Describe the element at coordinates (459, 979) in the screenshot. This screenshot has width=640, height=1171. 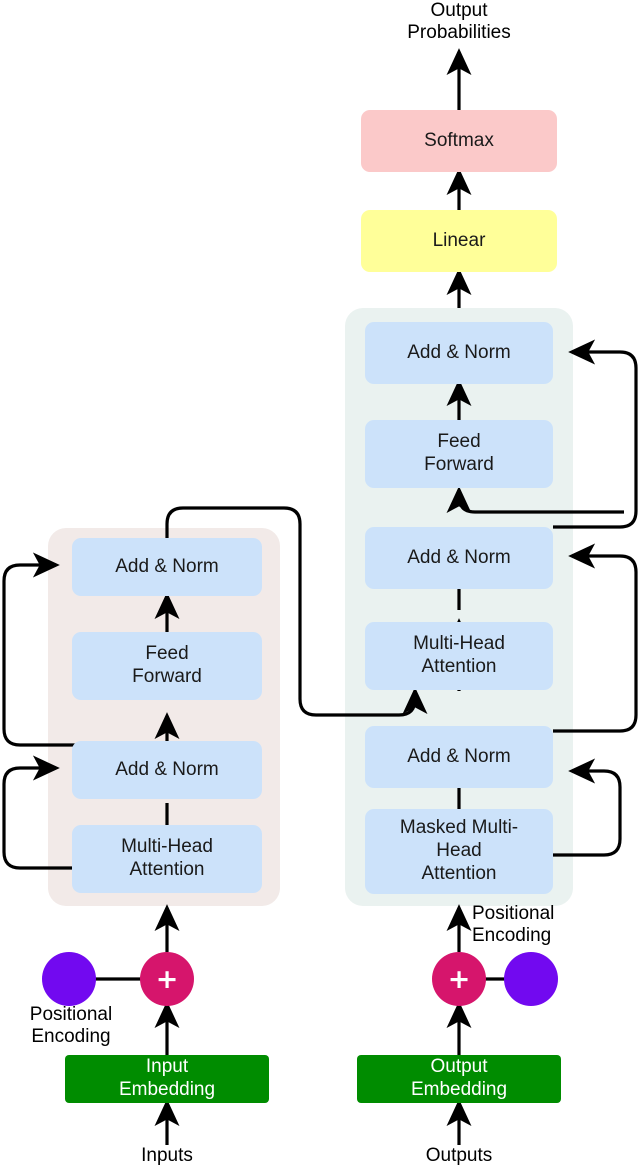
I see `decoder-sum-node: +` at that location.